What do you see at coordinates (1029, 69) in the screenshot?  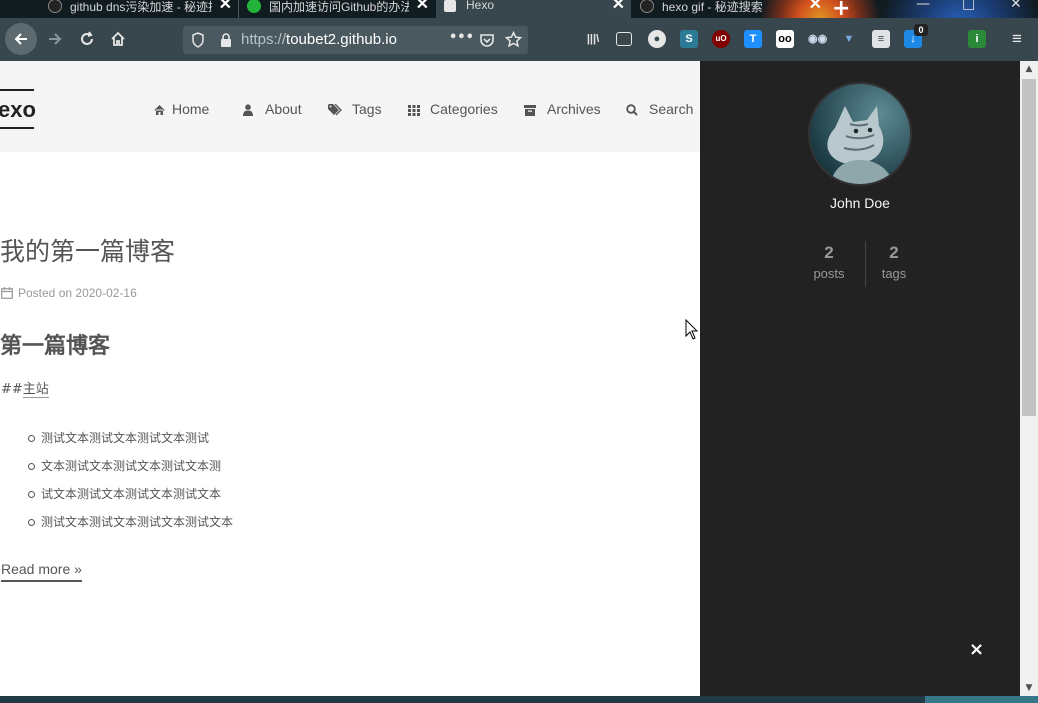 I see `scroll-up-arrow-icon: ▲` at bounding box center [1029, 69].